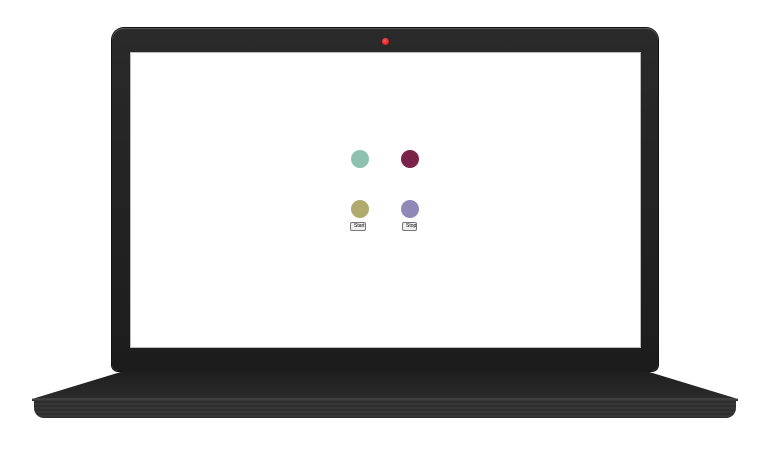 The height and width of the screenshot is (458, 770). What do you see at coordinates (385, 386) in the screenshot?
I see `laptop-keyboard-deck` at bounding box center [385, 386].